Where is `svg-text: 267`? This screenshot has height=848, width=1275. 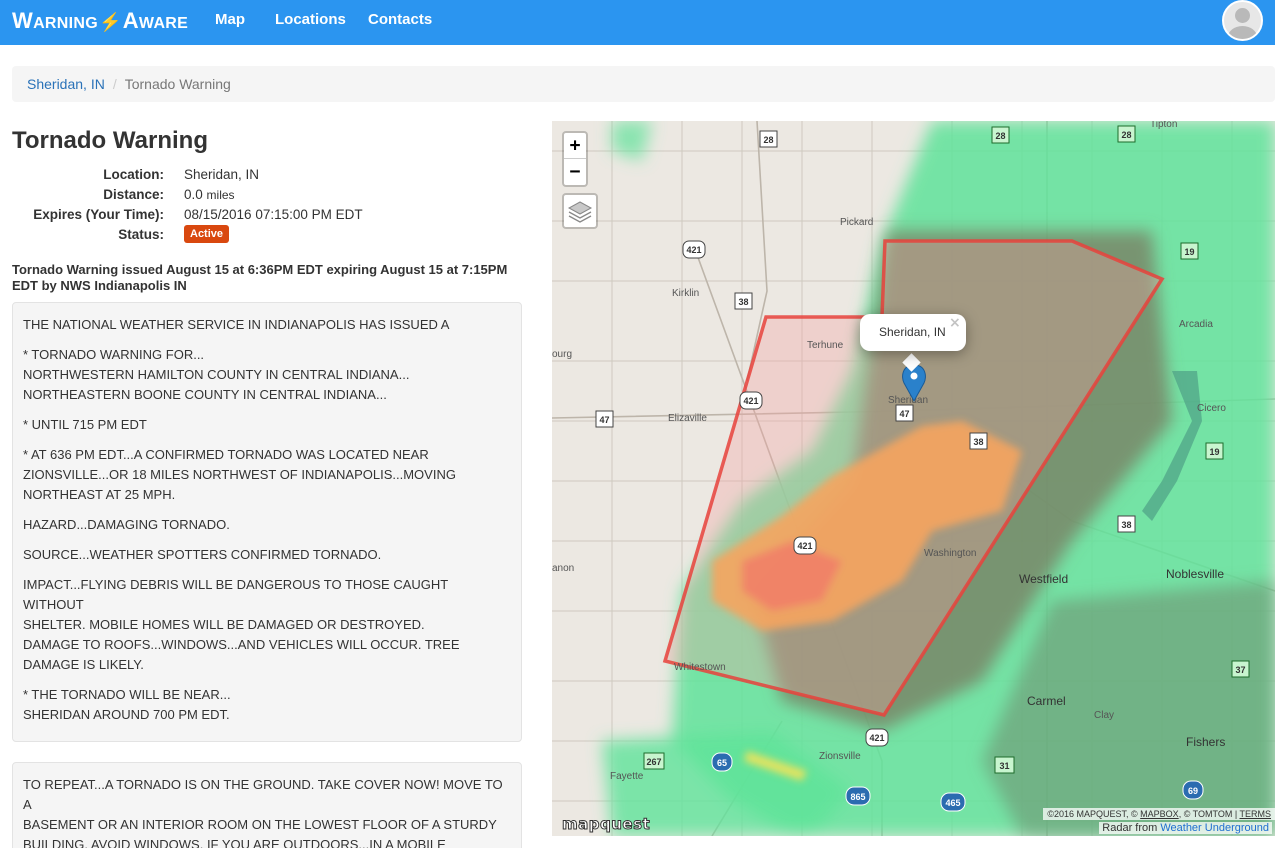 svg-text: 267 is located at coordinates (653, 762).